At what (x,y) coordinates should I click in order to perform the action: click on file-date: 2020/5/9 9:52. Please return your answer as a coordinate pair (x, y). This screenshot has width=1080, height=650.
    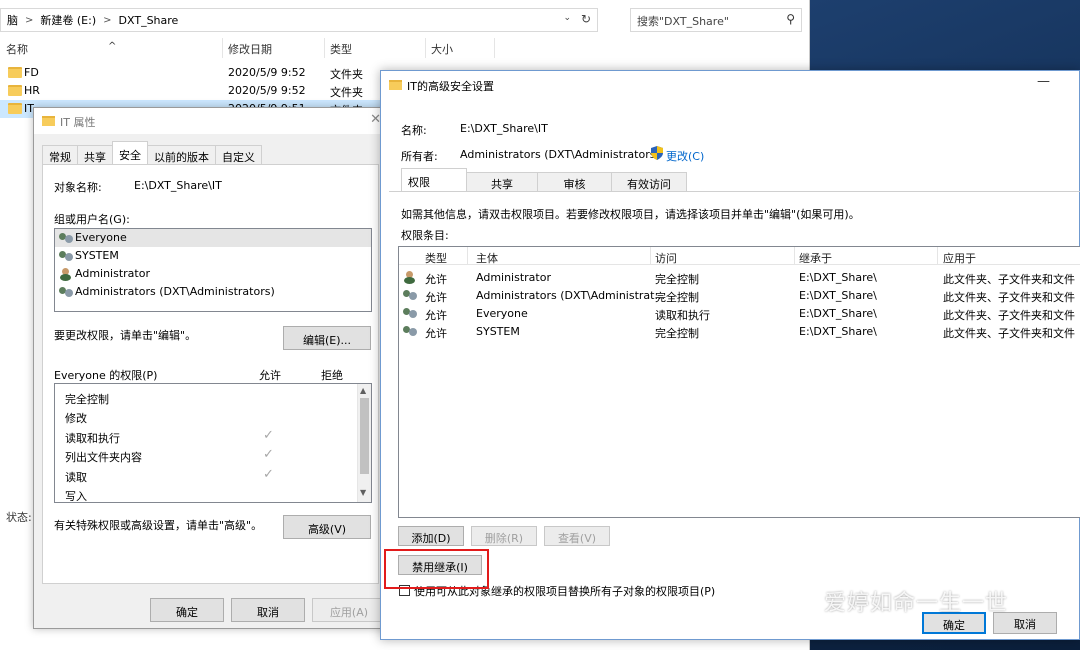
    Looking at the image, I should click on (267, 72).